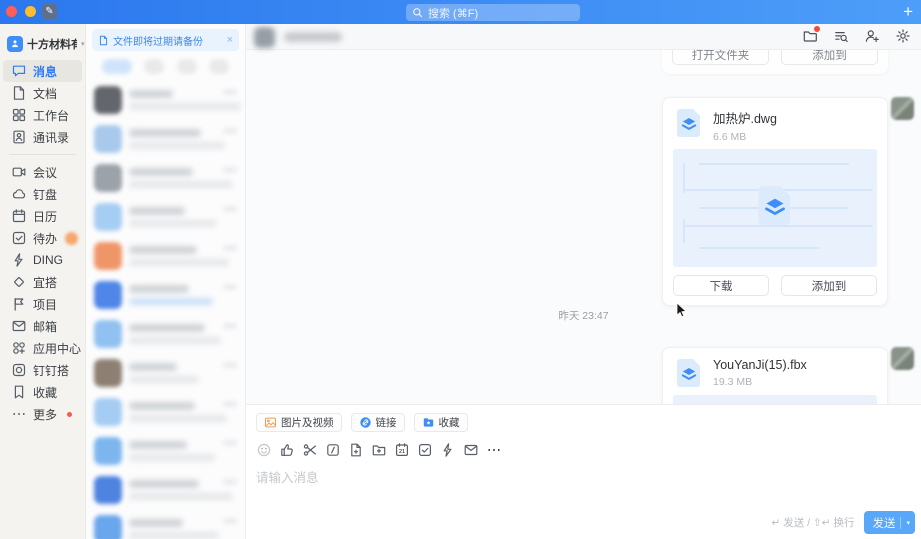 The image size is (921, 539). I want to click on org-switcher: 十方材料有... ▾, so click(42, 46).